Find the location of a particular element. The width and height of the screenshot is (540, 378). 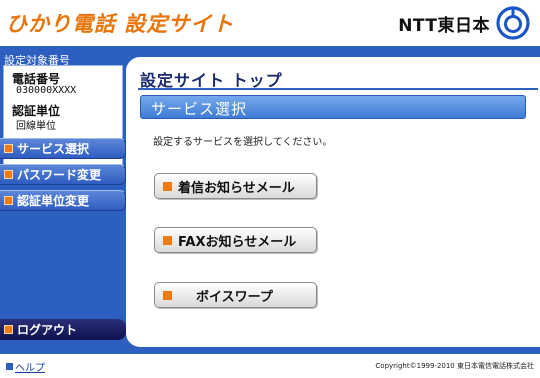

header: ひかり電話 設定サイト NTT東日本 is located at coordinates (270, 23).